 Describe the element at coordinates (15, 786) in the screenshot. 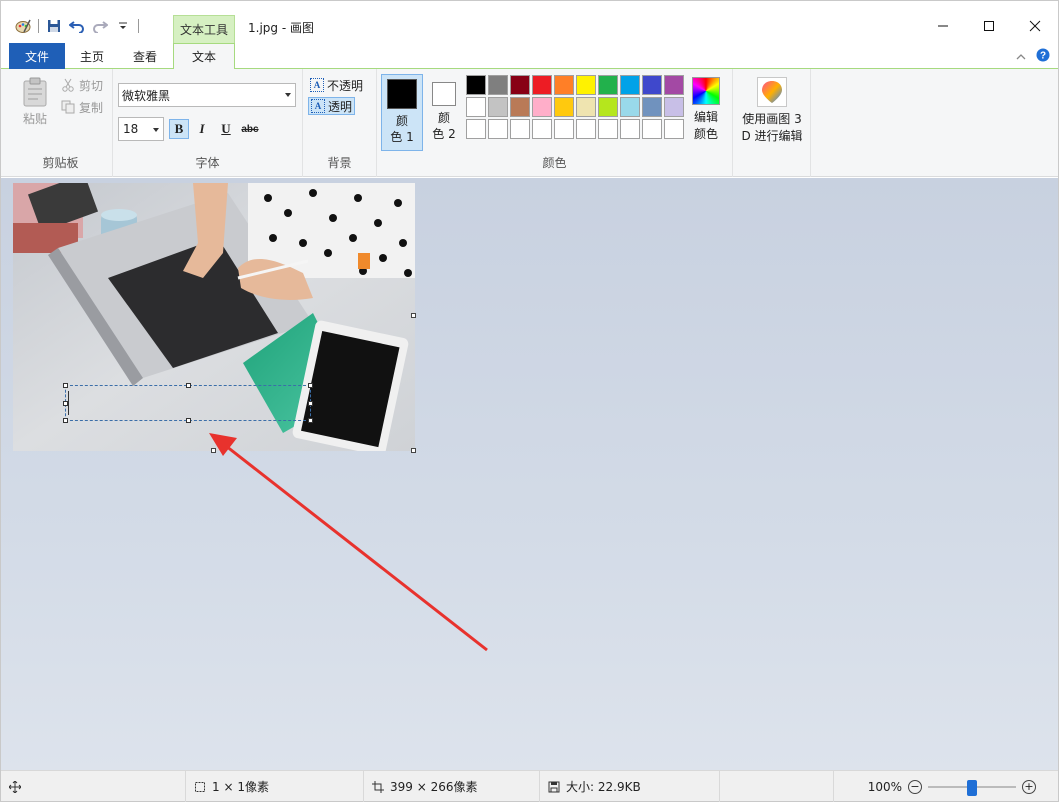

I see `move-cursor-icon` at that location.